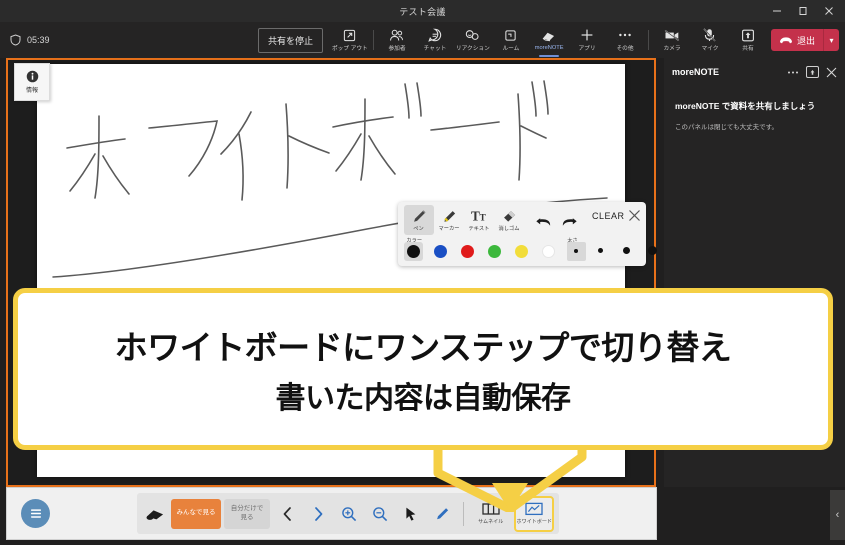 Image resolution: width=845 pixels, height=545 pixels. Describe the element at coordinates (777, 11) in the screenshot. I see `minimize-icon` at that location.